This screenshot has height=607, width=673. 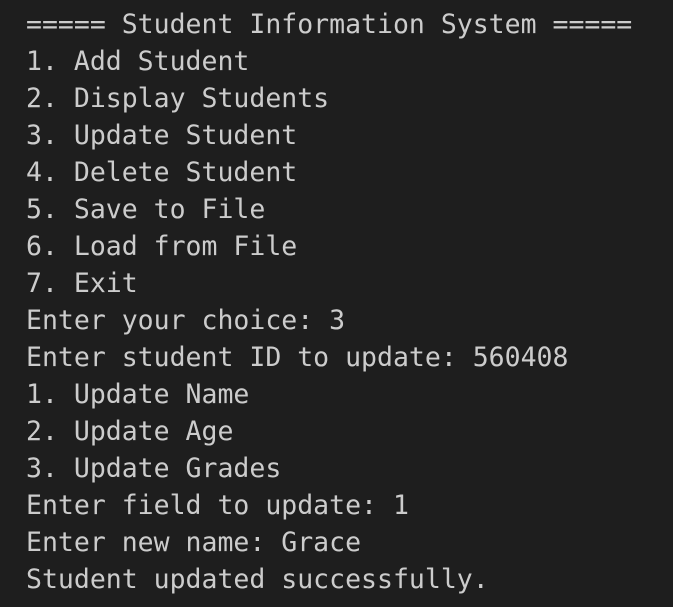 What do you see at coordinates (154, 468) in the screenshot?
I see `update-option-grades: 3. Update Grades` at bounding box center [154, 468].